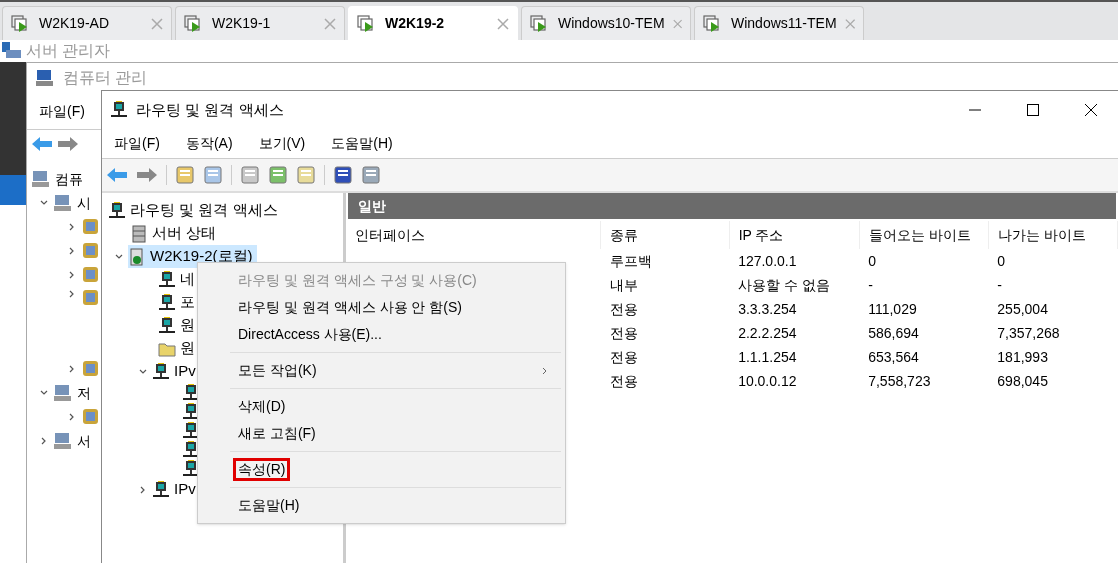 The image size is (1118, 563). Describe the element at coordinates (262, 406) in the screenshot. I see `menu-item: 삭제(D)` at that location.